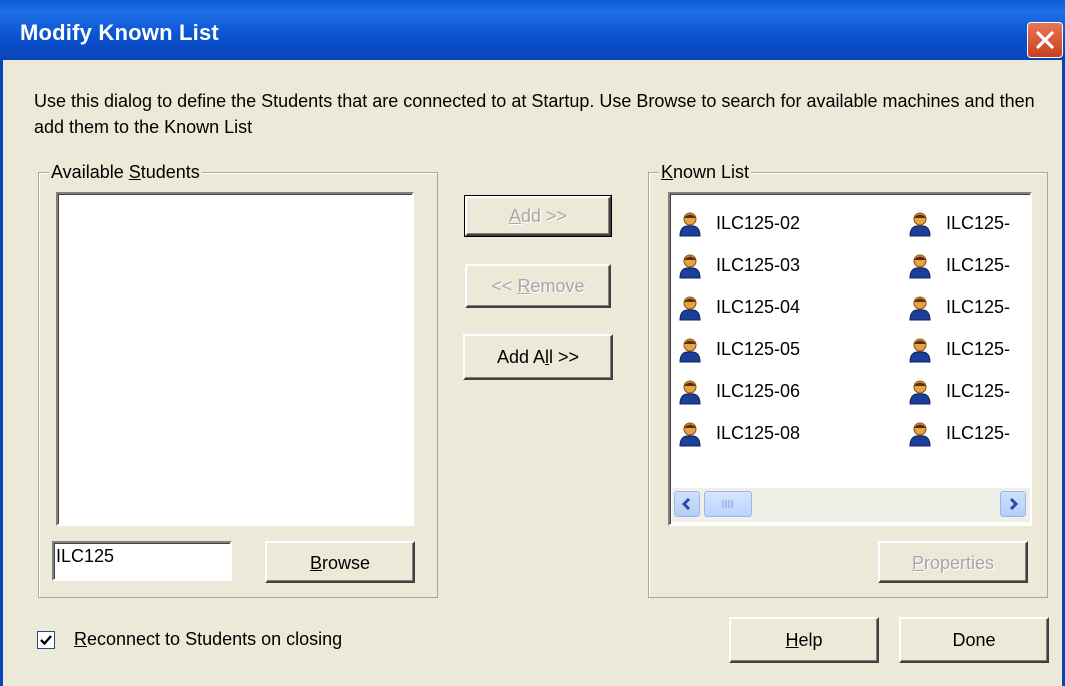 The width and height of the screenshot is (1065, 686). What do you see at coordinates (804, 640) in the screenshot?
I see `help-button: Help` at bounding box center [804, 640].